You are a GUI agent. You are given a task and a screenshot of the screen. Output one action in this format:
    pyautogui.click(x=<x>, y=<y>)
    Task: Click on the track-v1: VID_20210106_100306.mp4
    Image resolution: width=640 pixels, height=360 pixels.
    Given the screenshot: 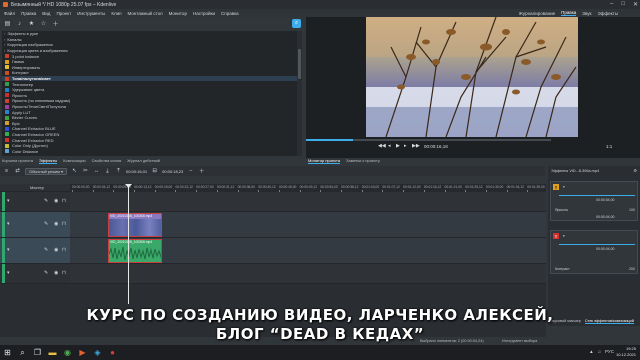 What is the action you would take?
    pyautogui.click(x=308, y=225)
    